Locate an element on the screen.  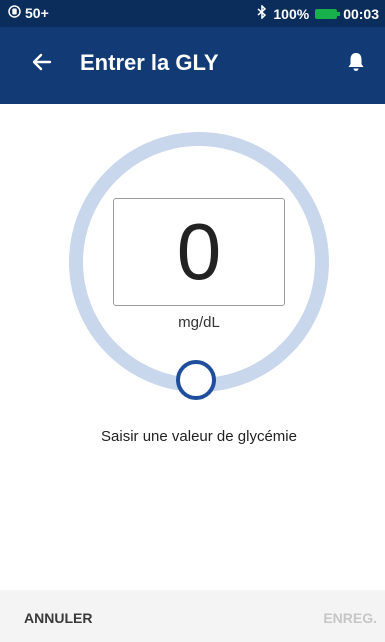
cancel-button: ANNULER is located at coordinates (58, 618).